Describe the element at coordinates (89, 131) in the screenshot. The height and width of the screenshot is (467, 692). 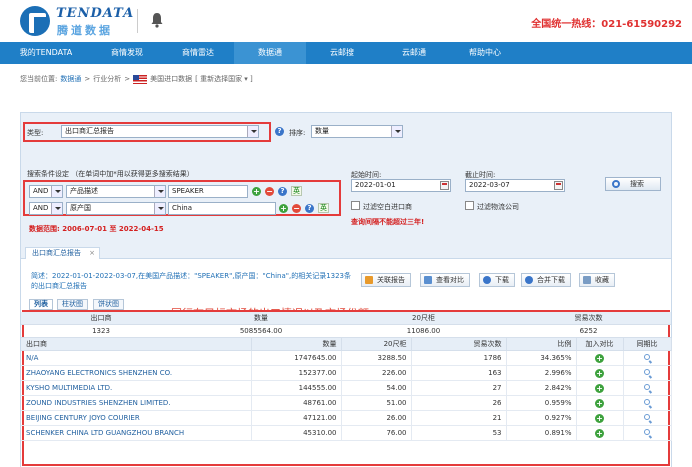
I see `report-type-value: 出口商汇总报告` at that location.